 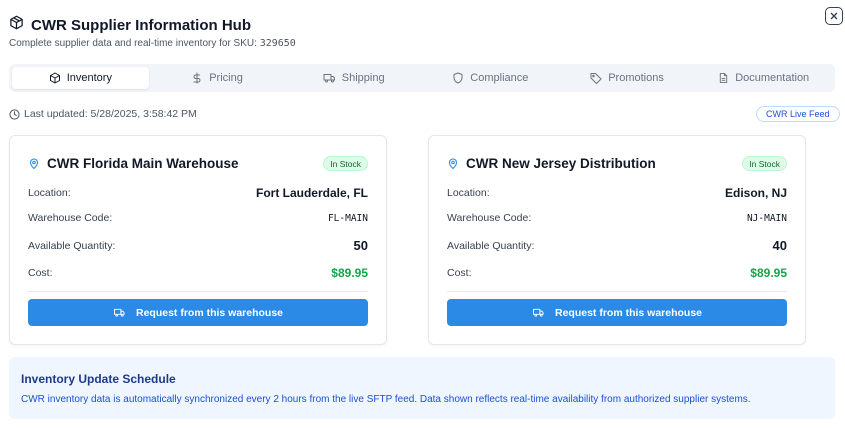 What do you see at coordinates (499, 78) in the screenshot?
I see `tab-label: Compliance` at bounding box center [499, 78].